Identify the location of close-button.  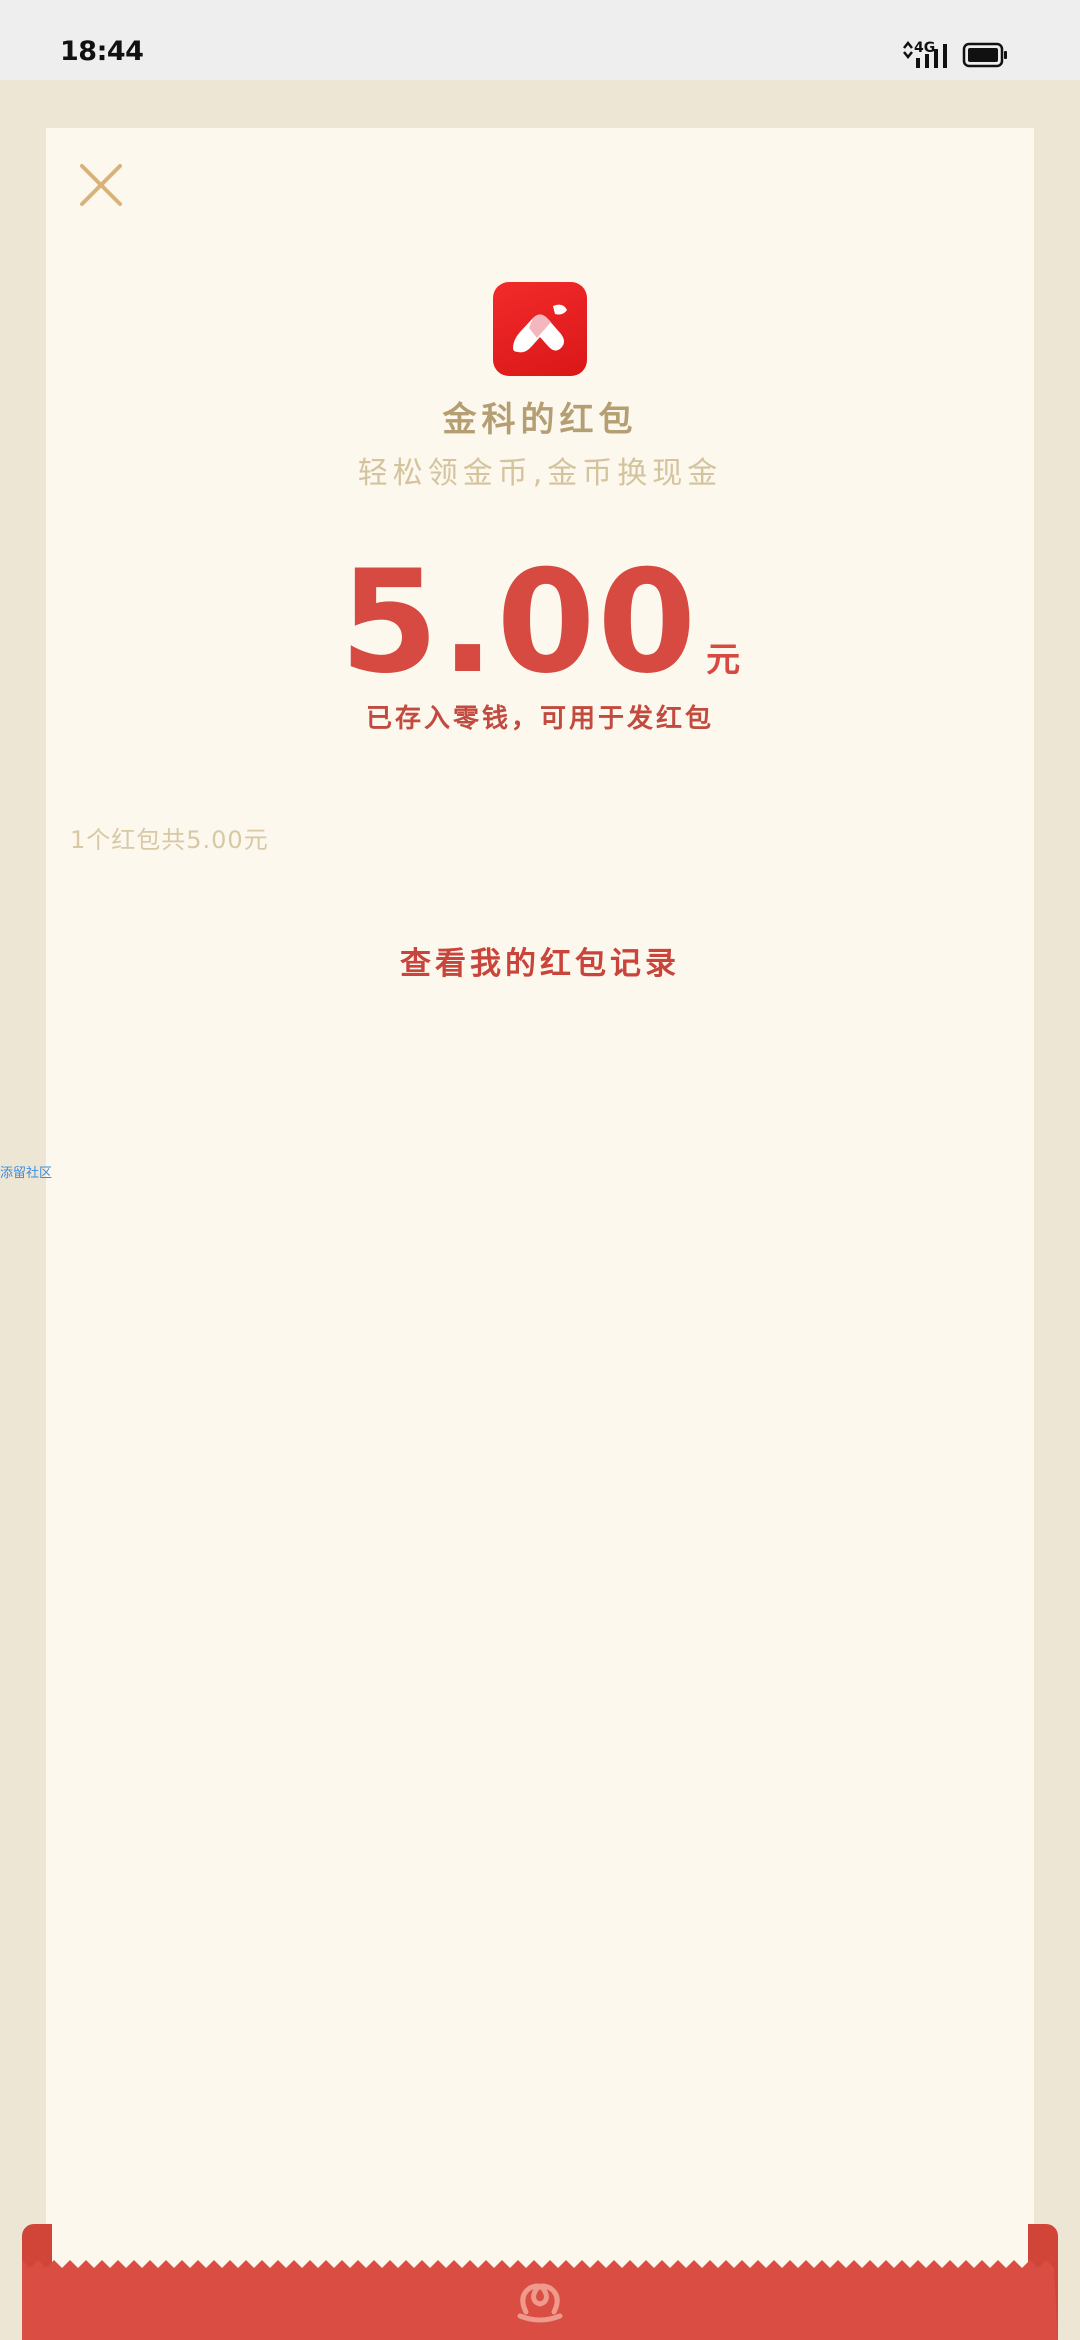
(101, 185).